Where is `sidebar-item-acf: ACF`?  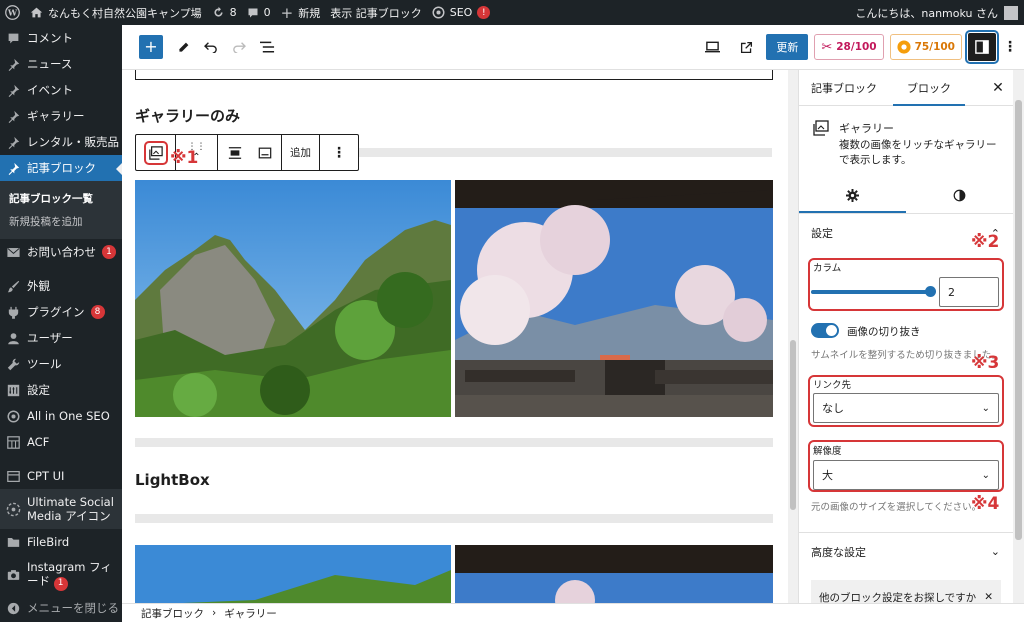 sidebar-item-acf: ACF is located at coordinates (61, 442).